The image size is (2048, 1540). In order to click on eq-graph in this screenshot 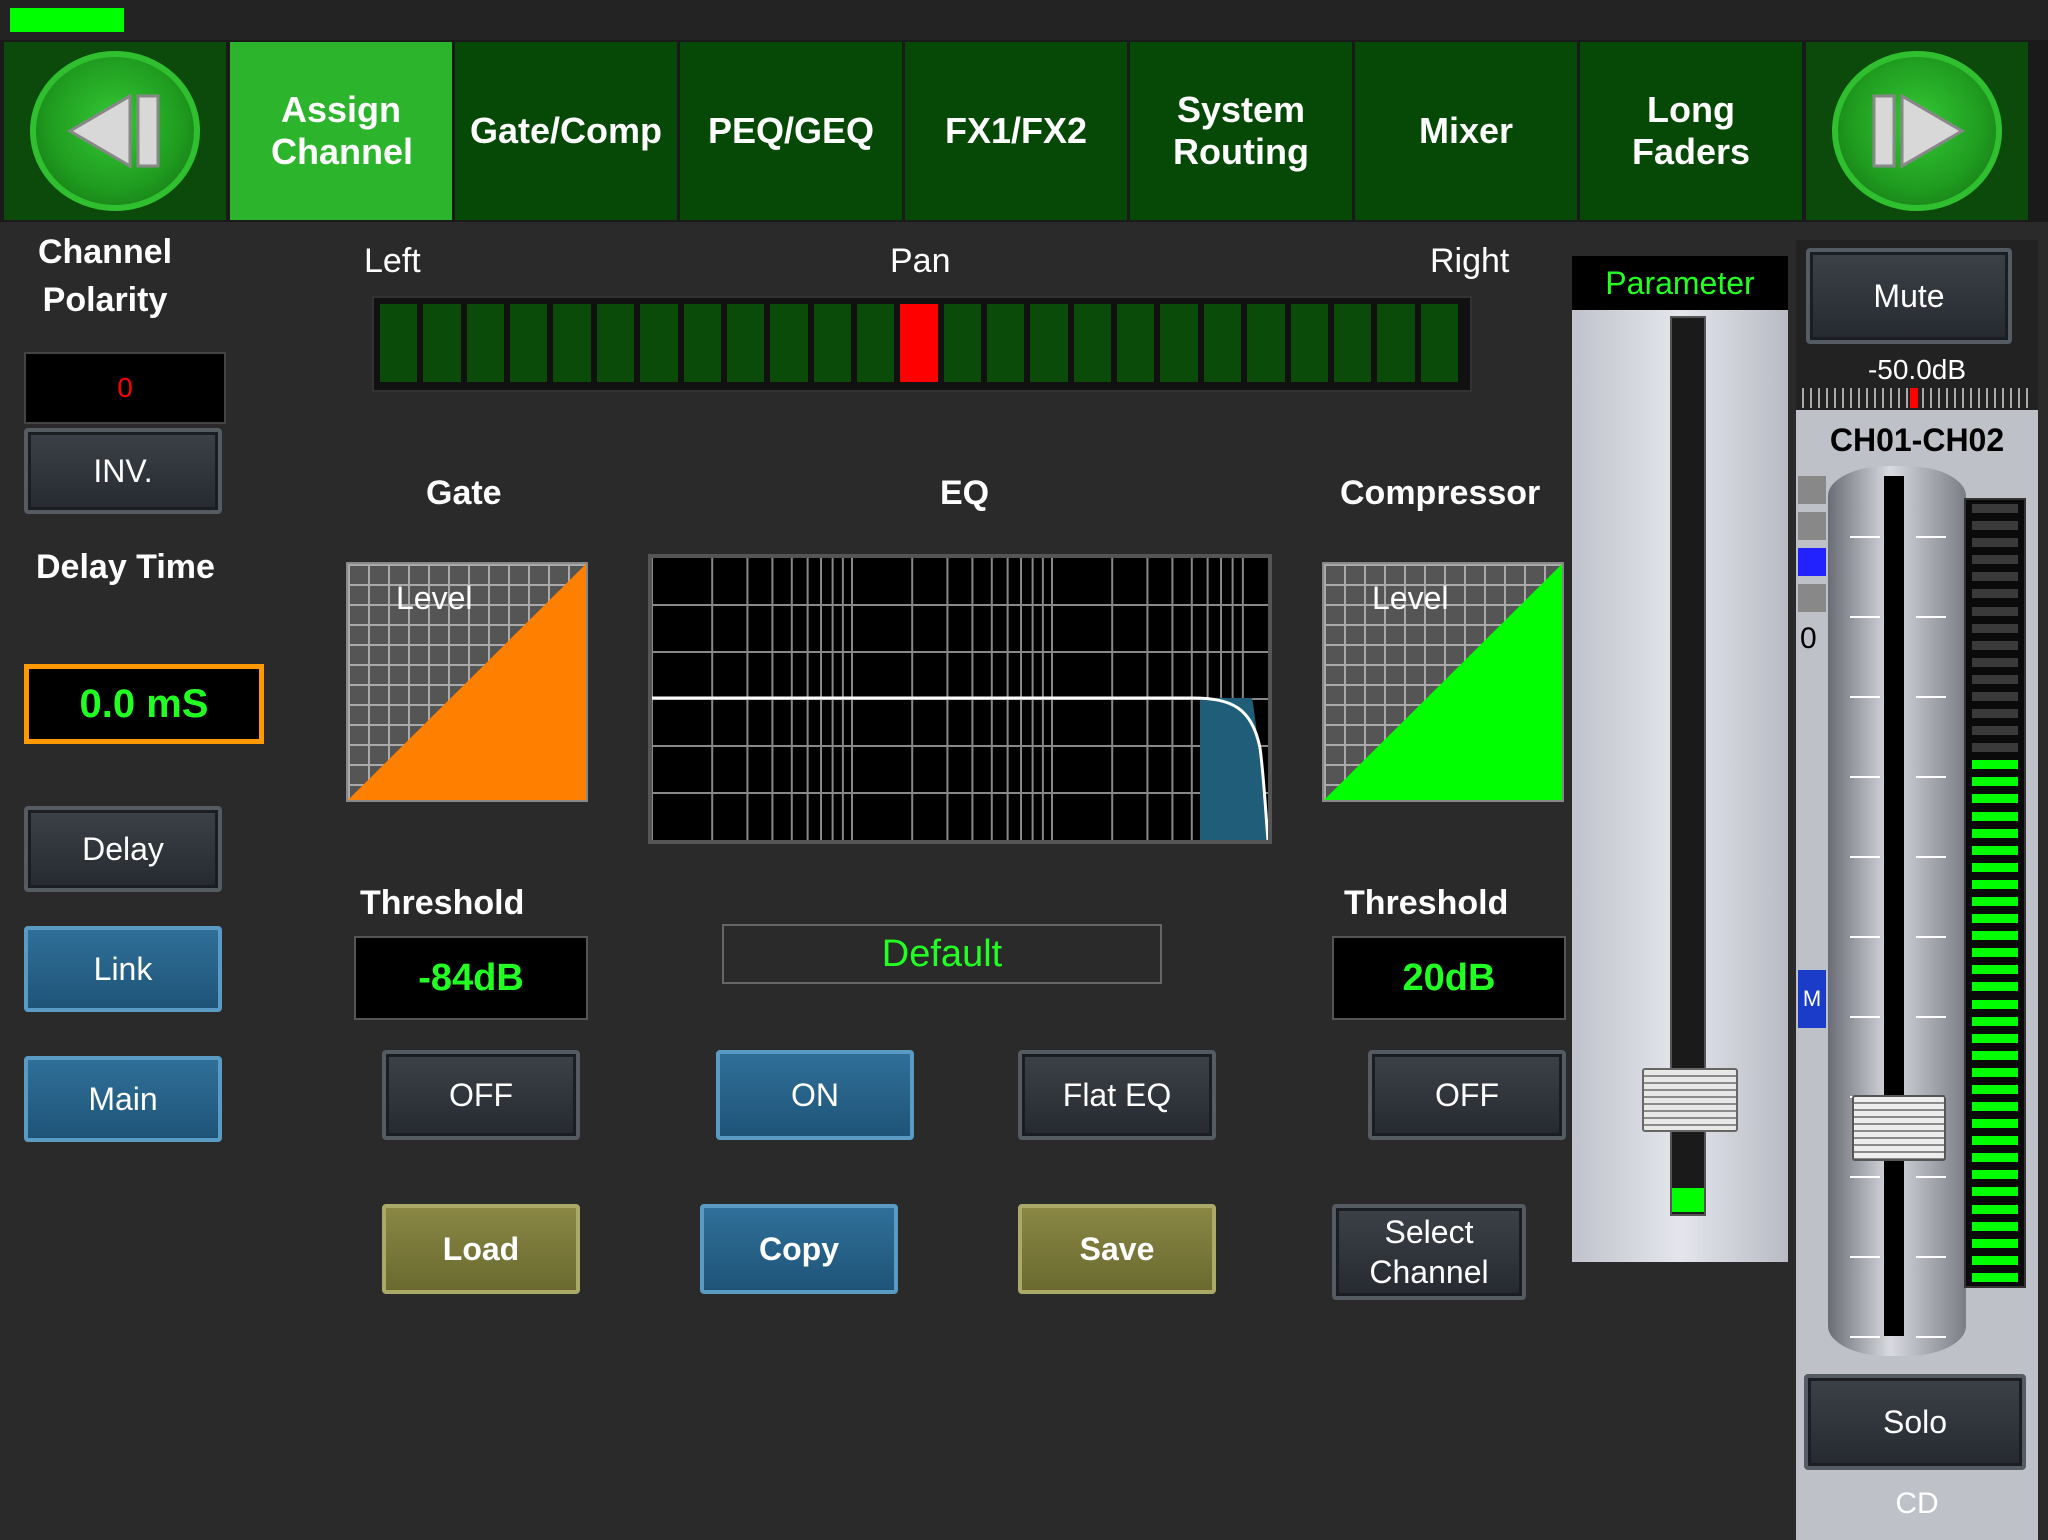, I will do `click(960, 699)`.